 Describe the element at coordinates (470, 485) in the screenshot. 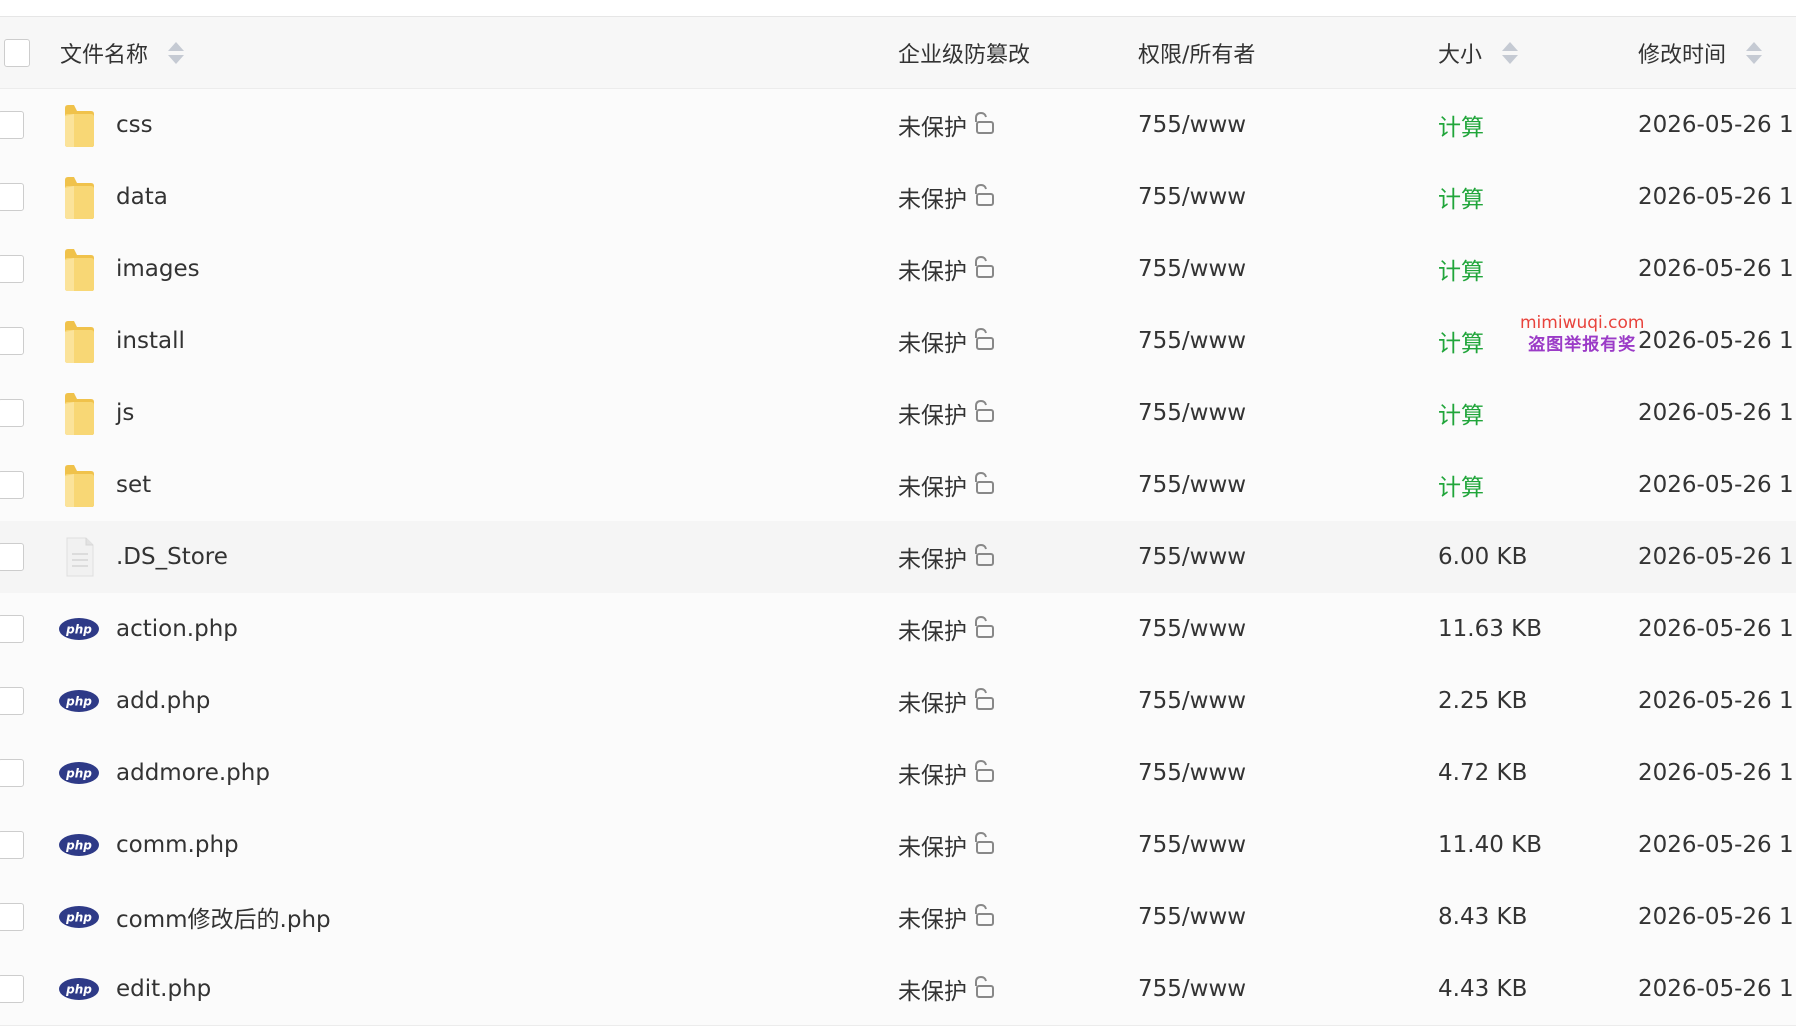

I see `row-name-cell: set` at that location.